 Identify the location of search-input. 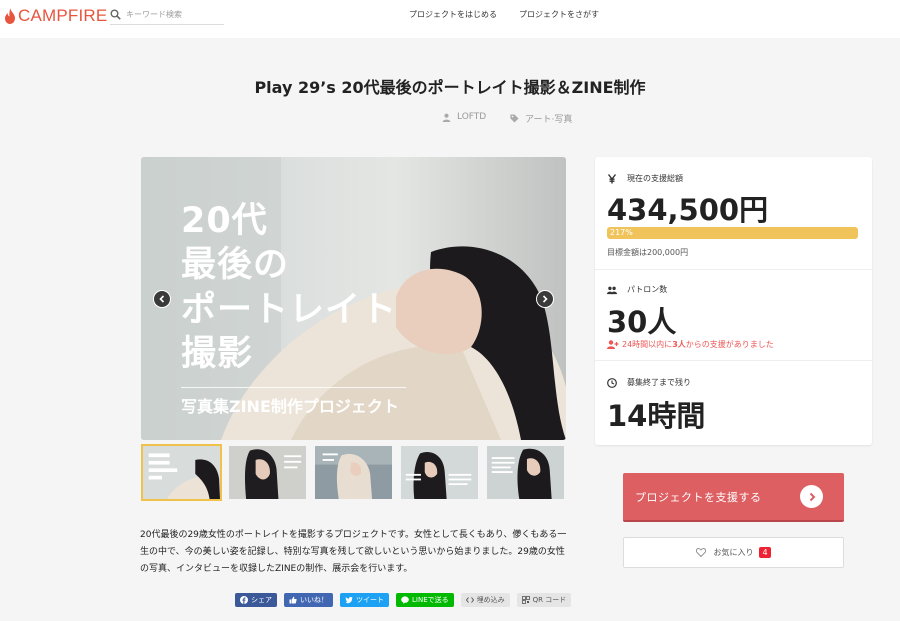
(171, 14).